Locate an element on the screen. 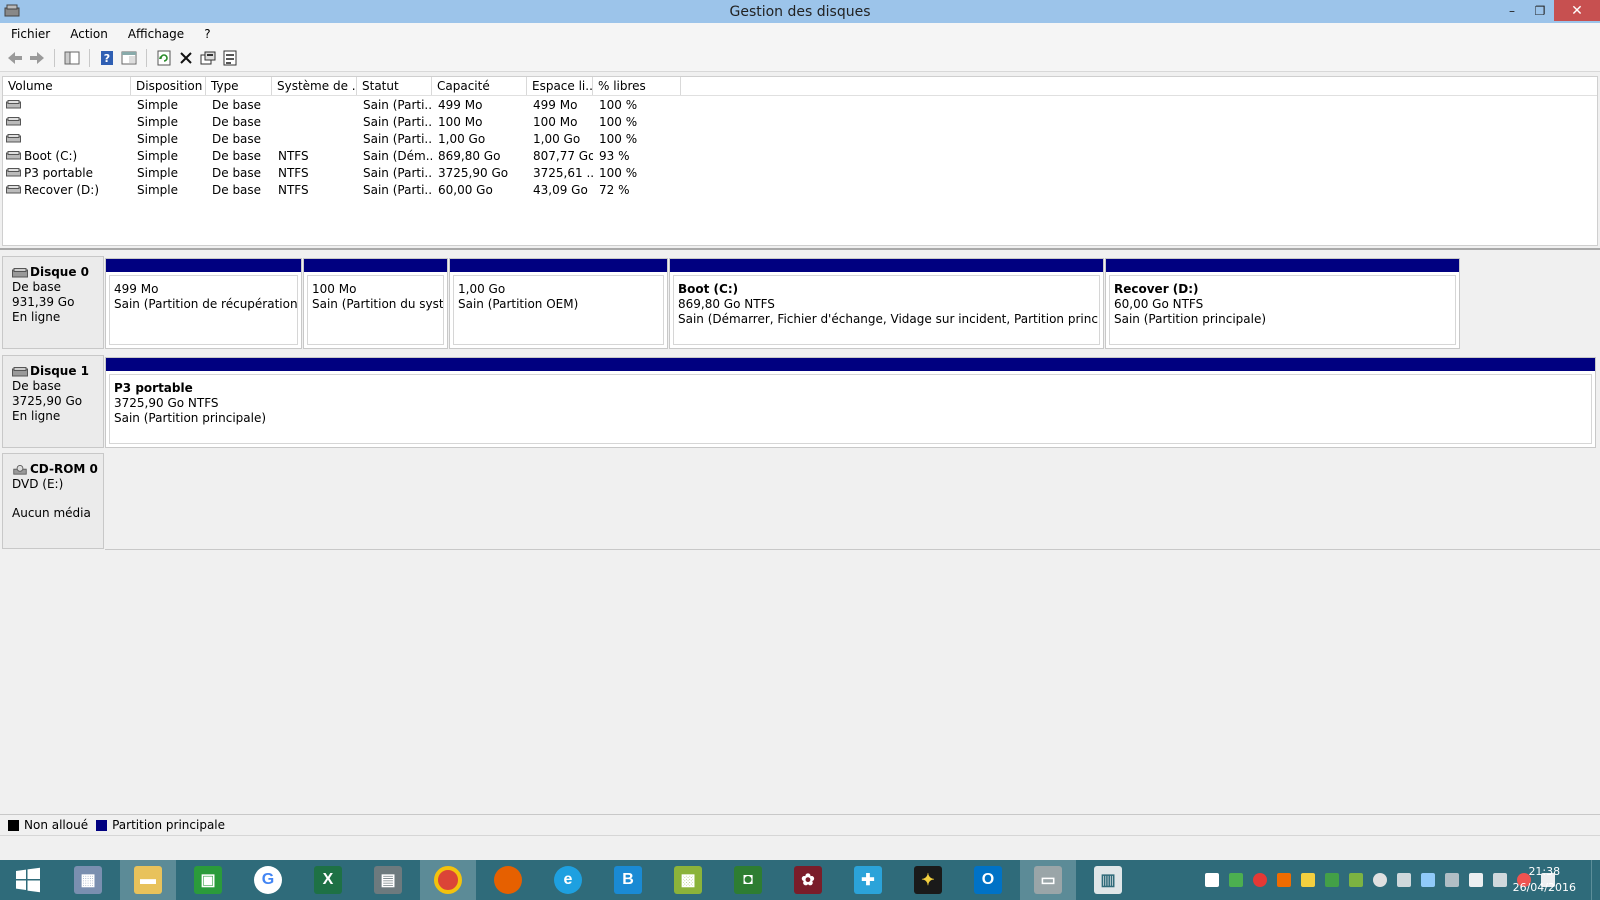 This screenshot has width=1600, height=900. partition-recovery: 499 Mo Sain (Partition de récupération) is located at coordinates (203, 303).